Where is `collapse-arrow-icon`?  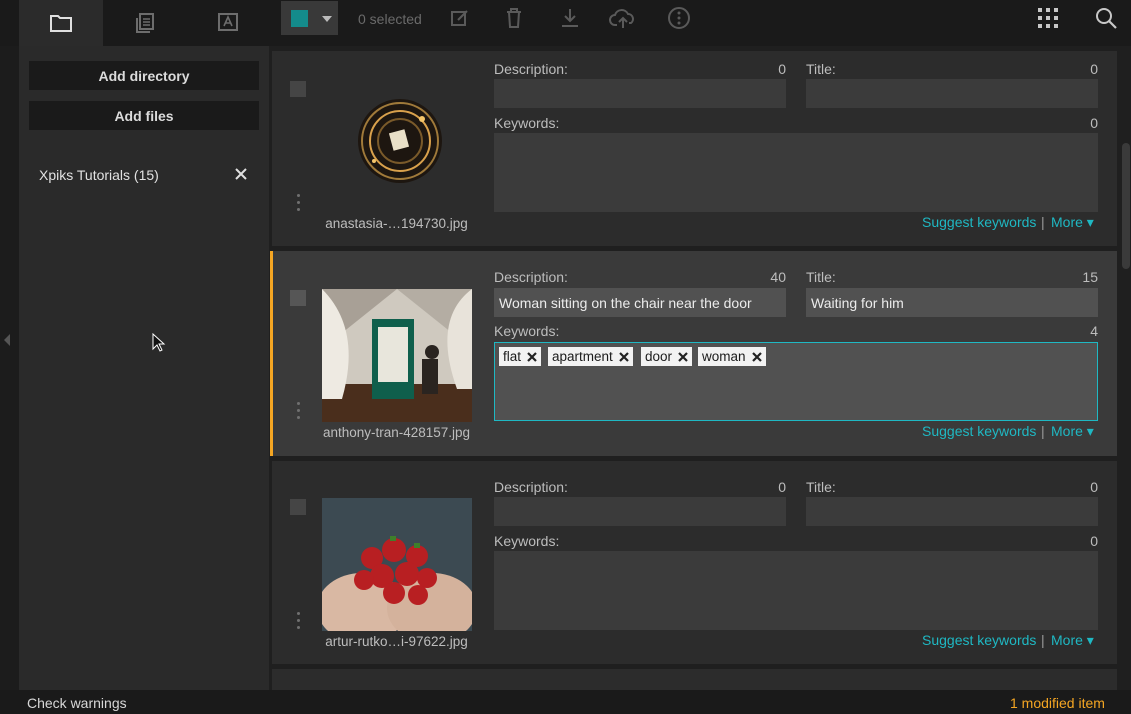 collapse-arrow-icon is located at coordinates (7, 340).